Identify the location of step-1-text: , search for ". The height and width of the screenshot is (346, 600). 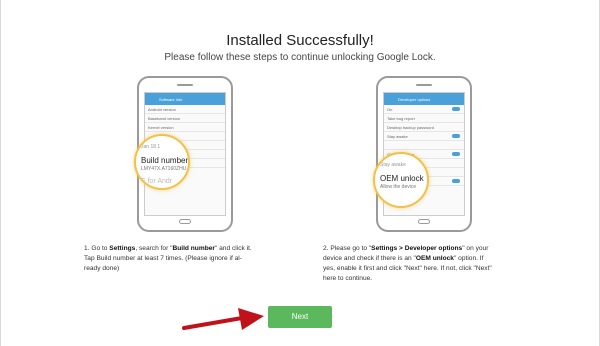
(154, 248).